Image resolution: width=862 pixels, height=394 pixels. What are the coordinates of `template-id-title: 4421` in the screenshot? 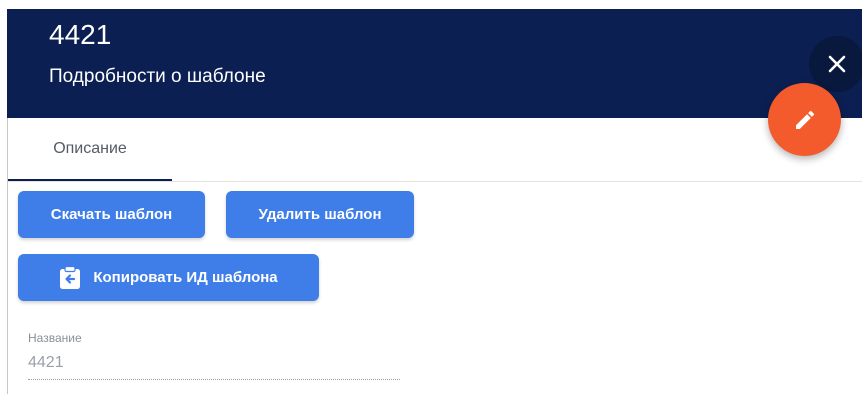 It's located at (80, 34).